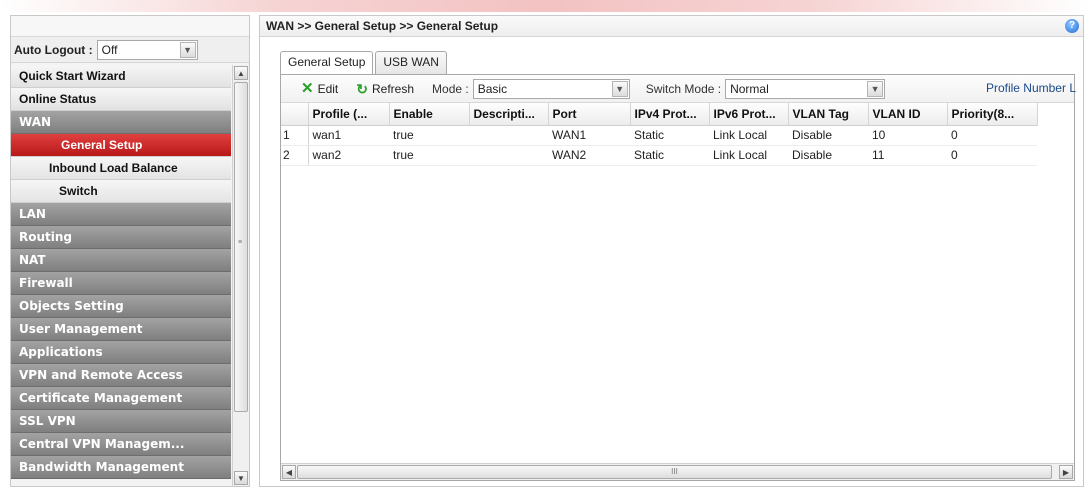 Image resolution: width=1090 pixels, height=495 pixels. Describe the element at coordinates (295, 135) in the screenshot. I see `table-cell: 1` at that location.